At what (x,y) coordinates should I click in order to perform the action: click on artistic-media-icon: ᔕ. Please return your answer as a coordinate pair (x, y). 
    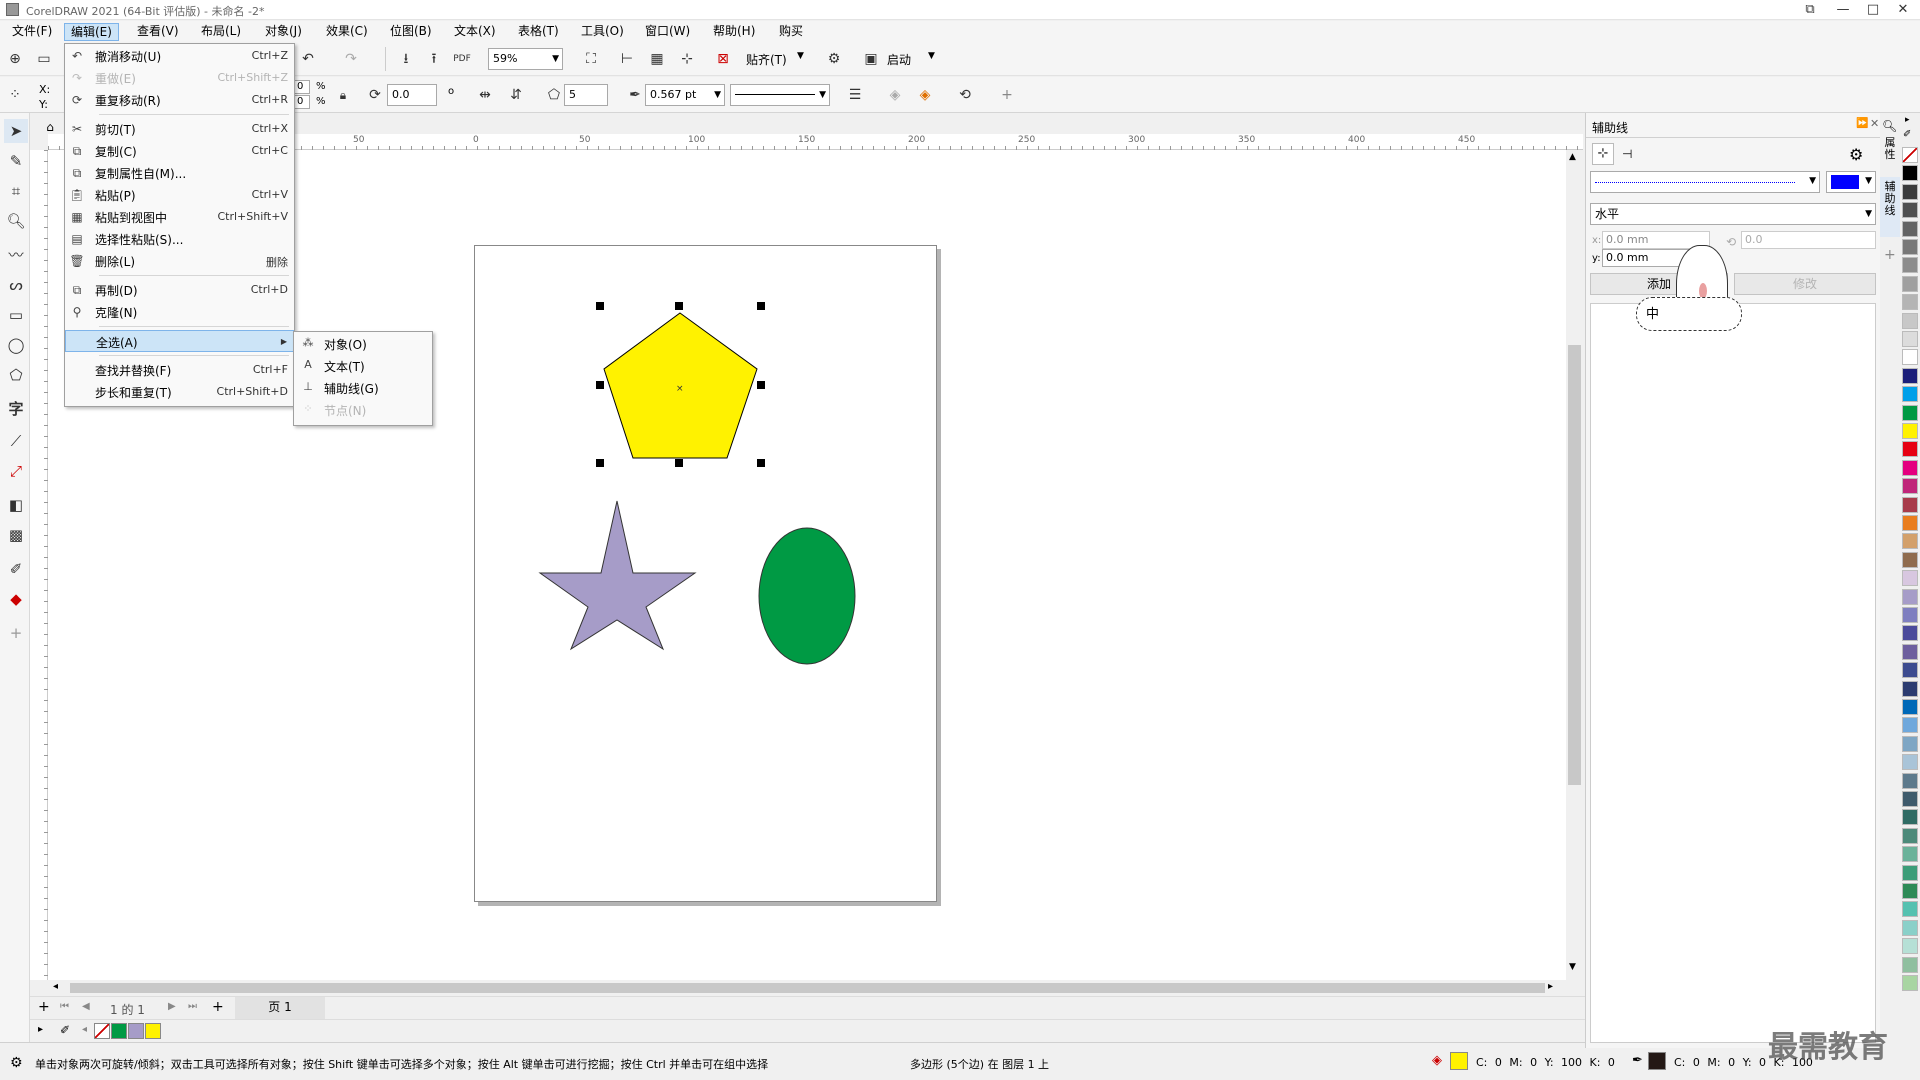
    Looking at the image, I should click on (16, 285).